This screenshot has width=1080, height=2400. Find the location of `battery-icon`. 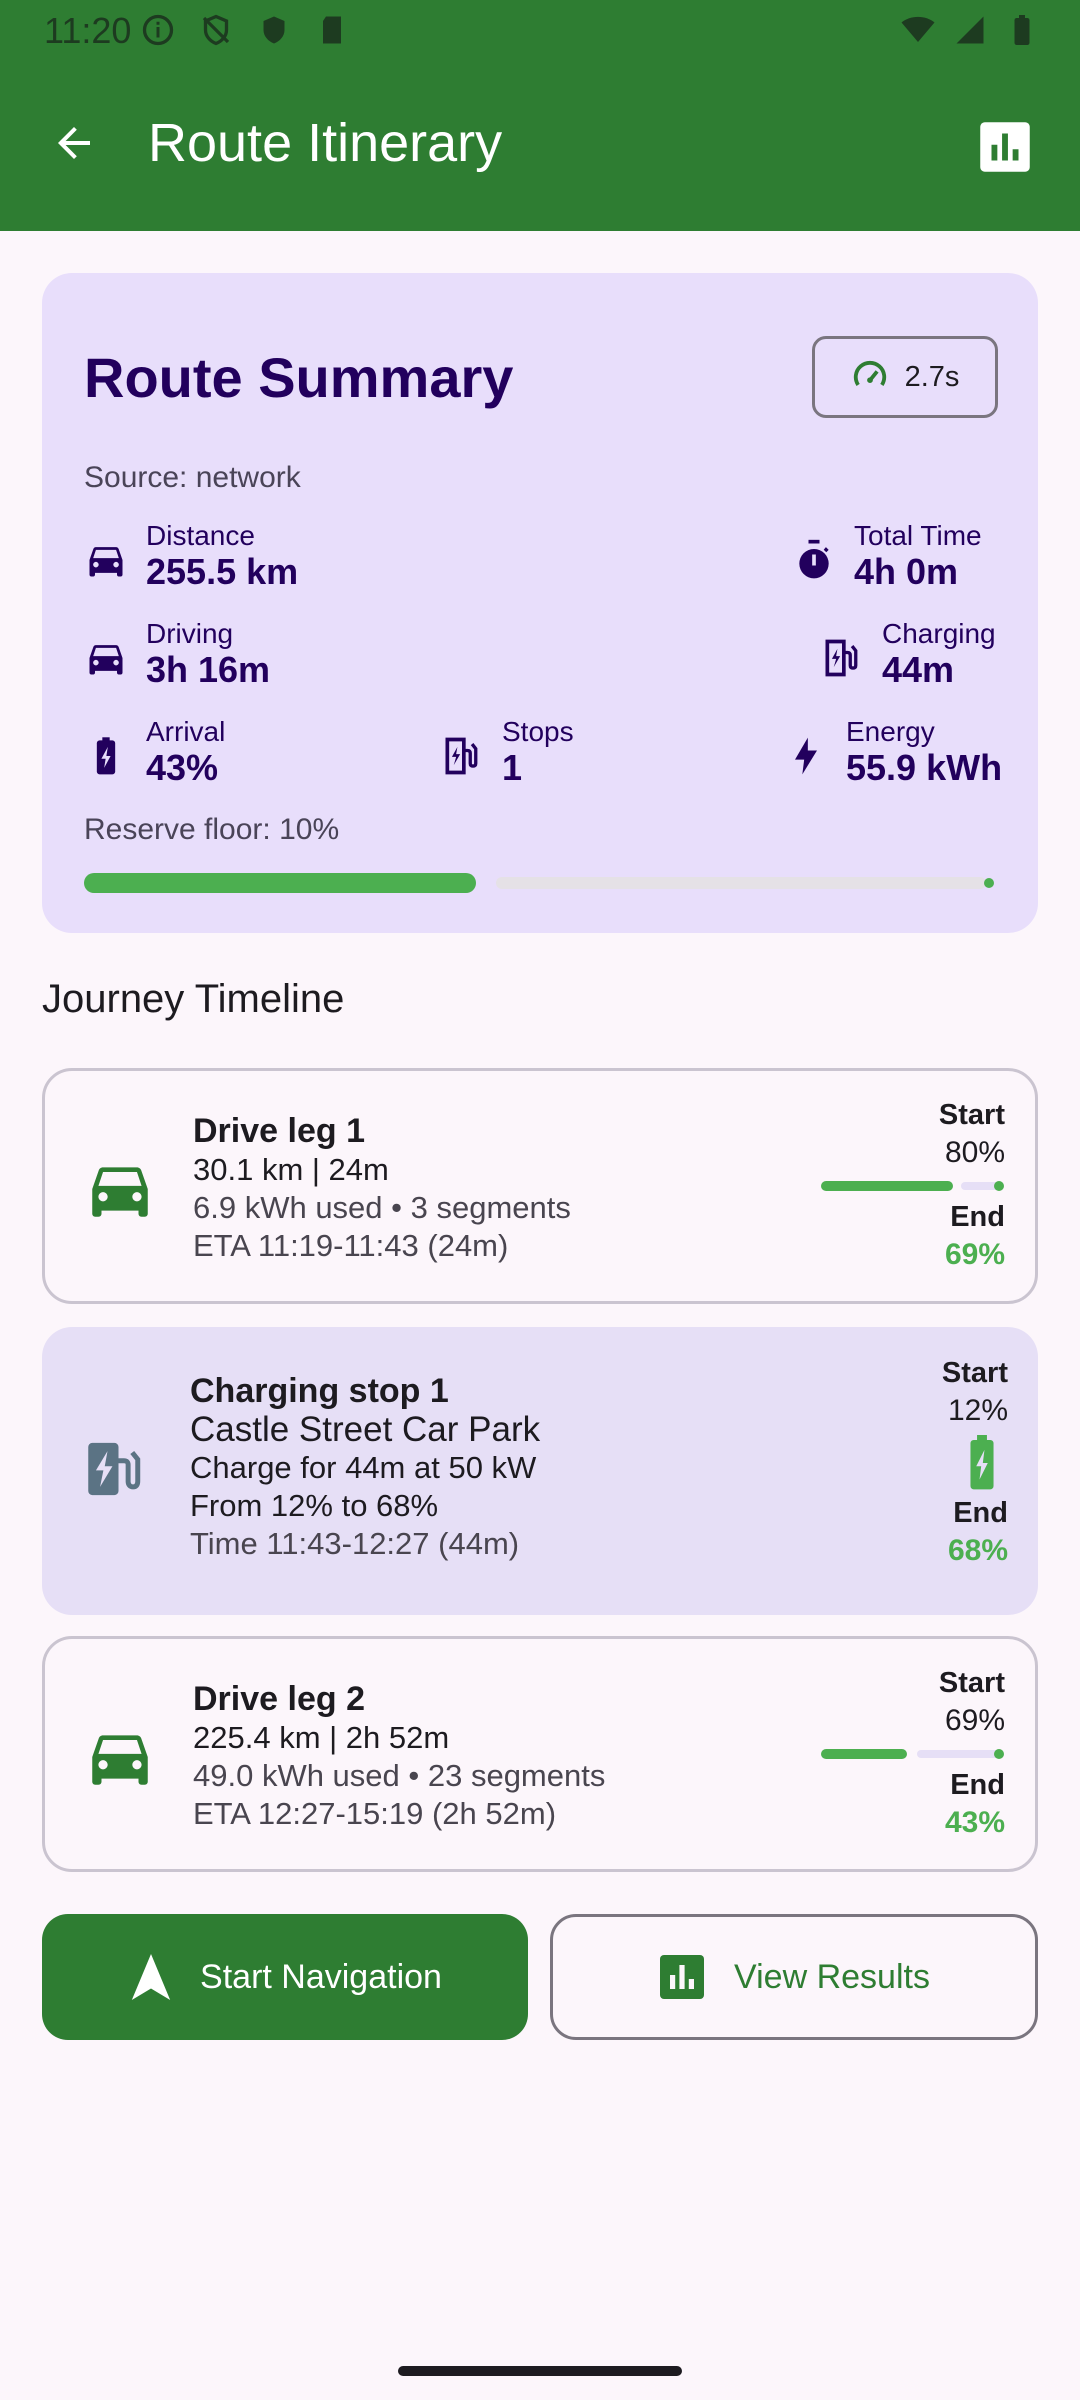

battery-icon is located at coordinates (1022, 30).